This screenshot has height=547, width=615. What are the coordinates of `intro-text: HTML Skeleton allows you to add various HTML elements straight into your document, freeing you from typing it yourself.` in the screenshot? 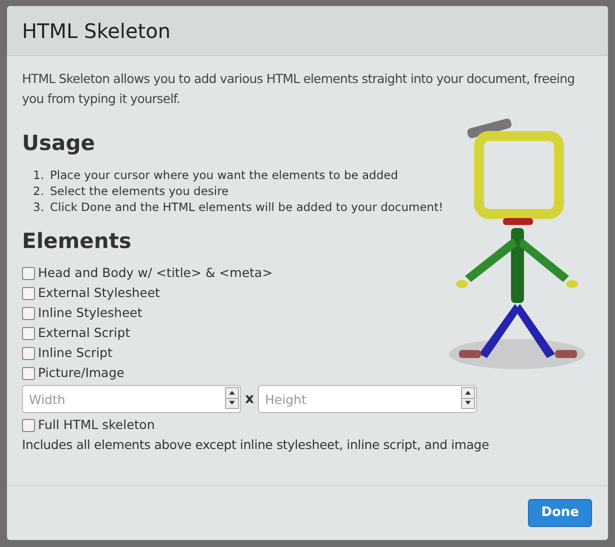 It's located at (299, 89).